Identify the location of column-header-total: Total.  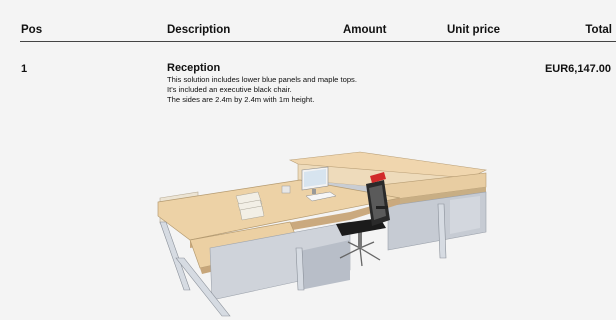
(598, 30).